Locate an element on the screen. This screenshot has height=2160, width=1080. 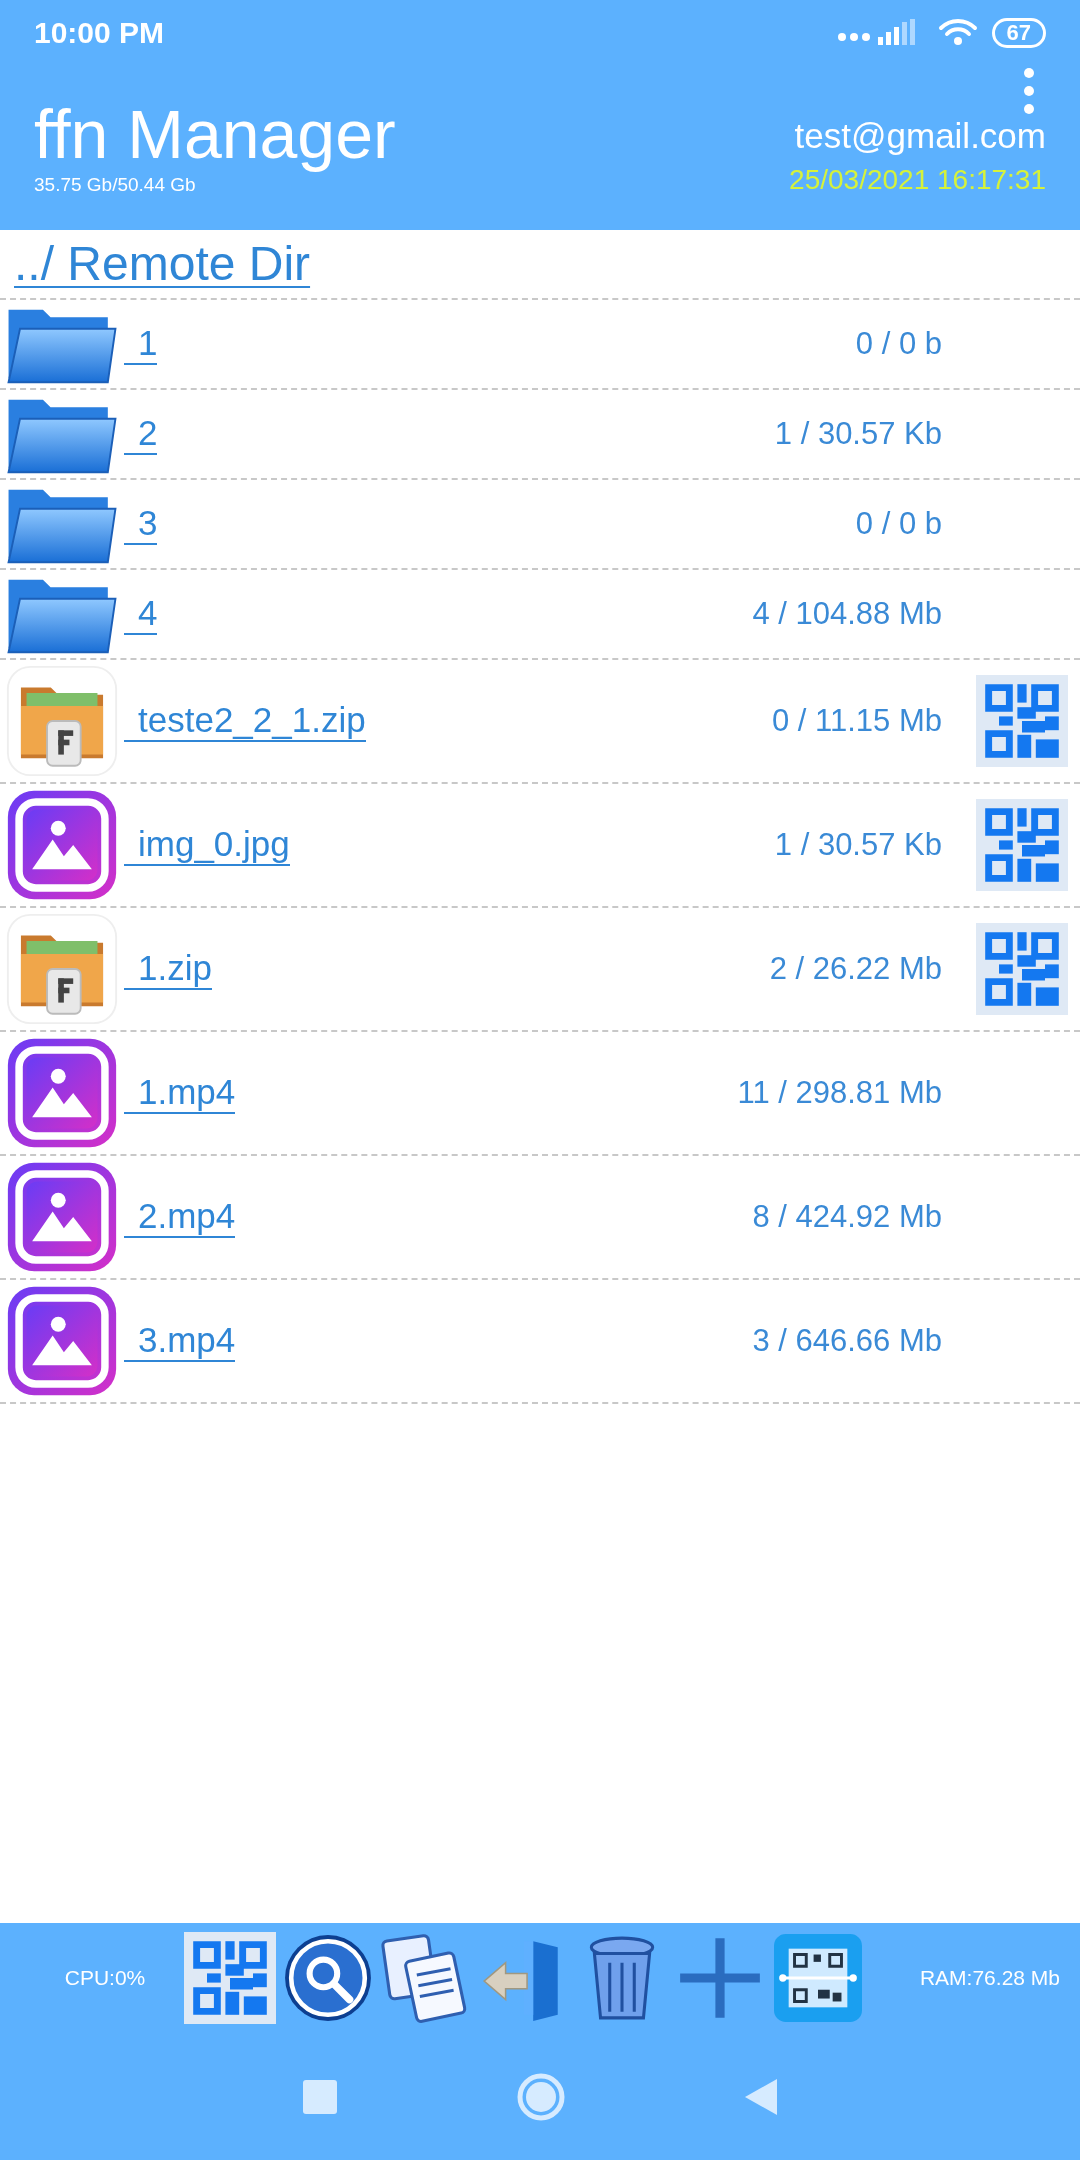
file-count-size: 2 / 26.22 Mb is located at coordinates (855, 969).